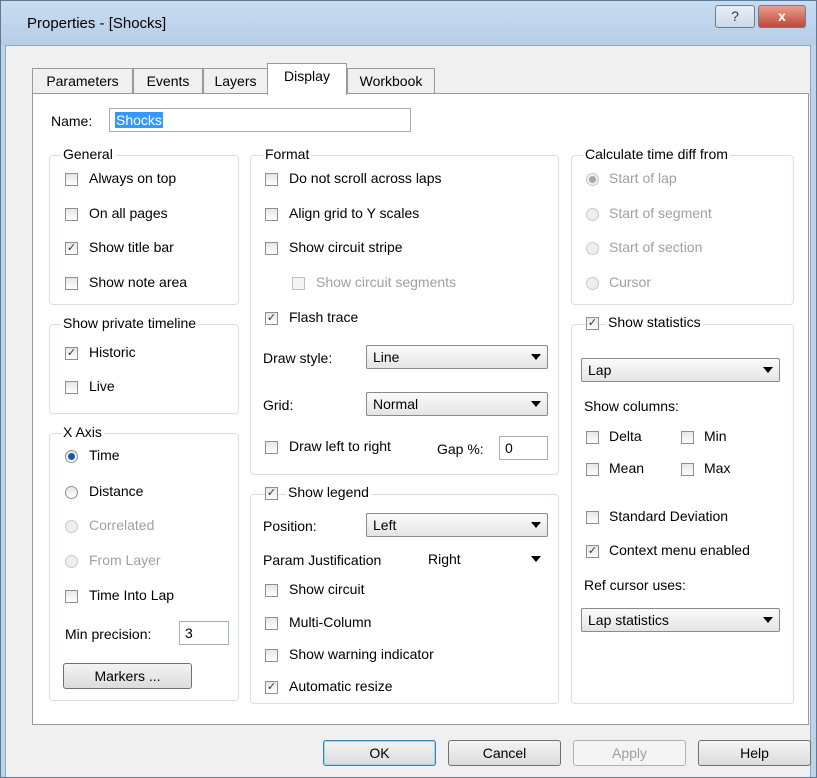 Image resolution: width=817 pixels, height=778 pixels. I want to click on position-label: Position:, so click(290, 526).